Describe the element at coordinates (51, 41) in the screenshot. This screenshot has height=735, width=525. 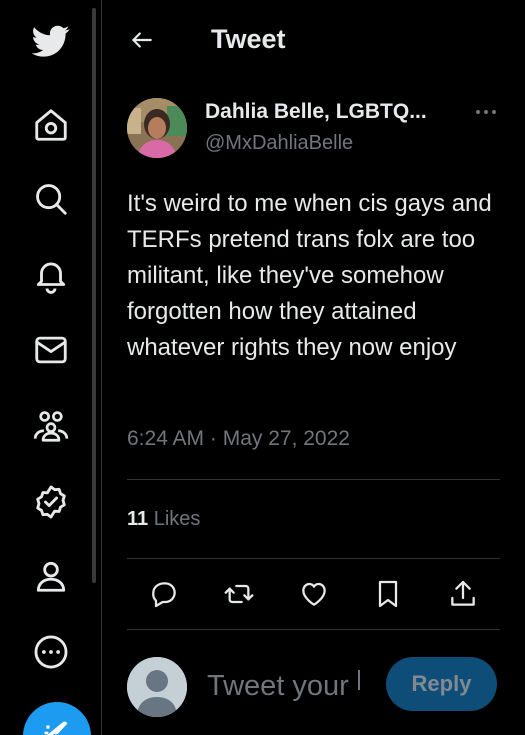
I see `twitter-logo-icon` at that location.